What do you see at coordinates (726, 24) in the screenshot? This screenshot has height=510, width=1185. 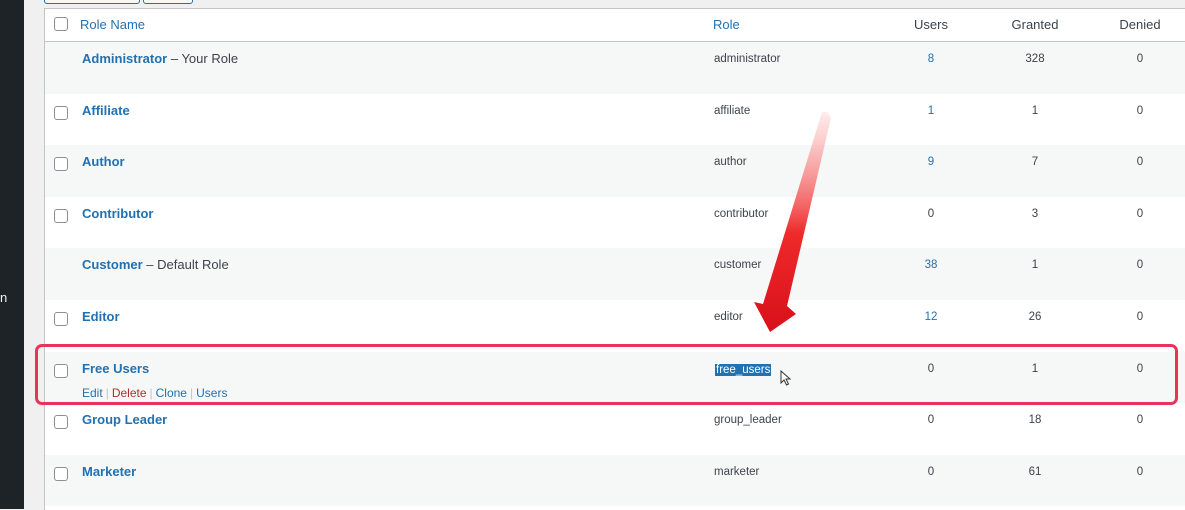 I see `column-role: Role` at bounding box center [726, 24].